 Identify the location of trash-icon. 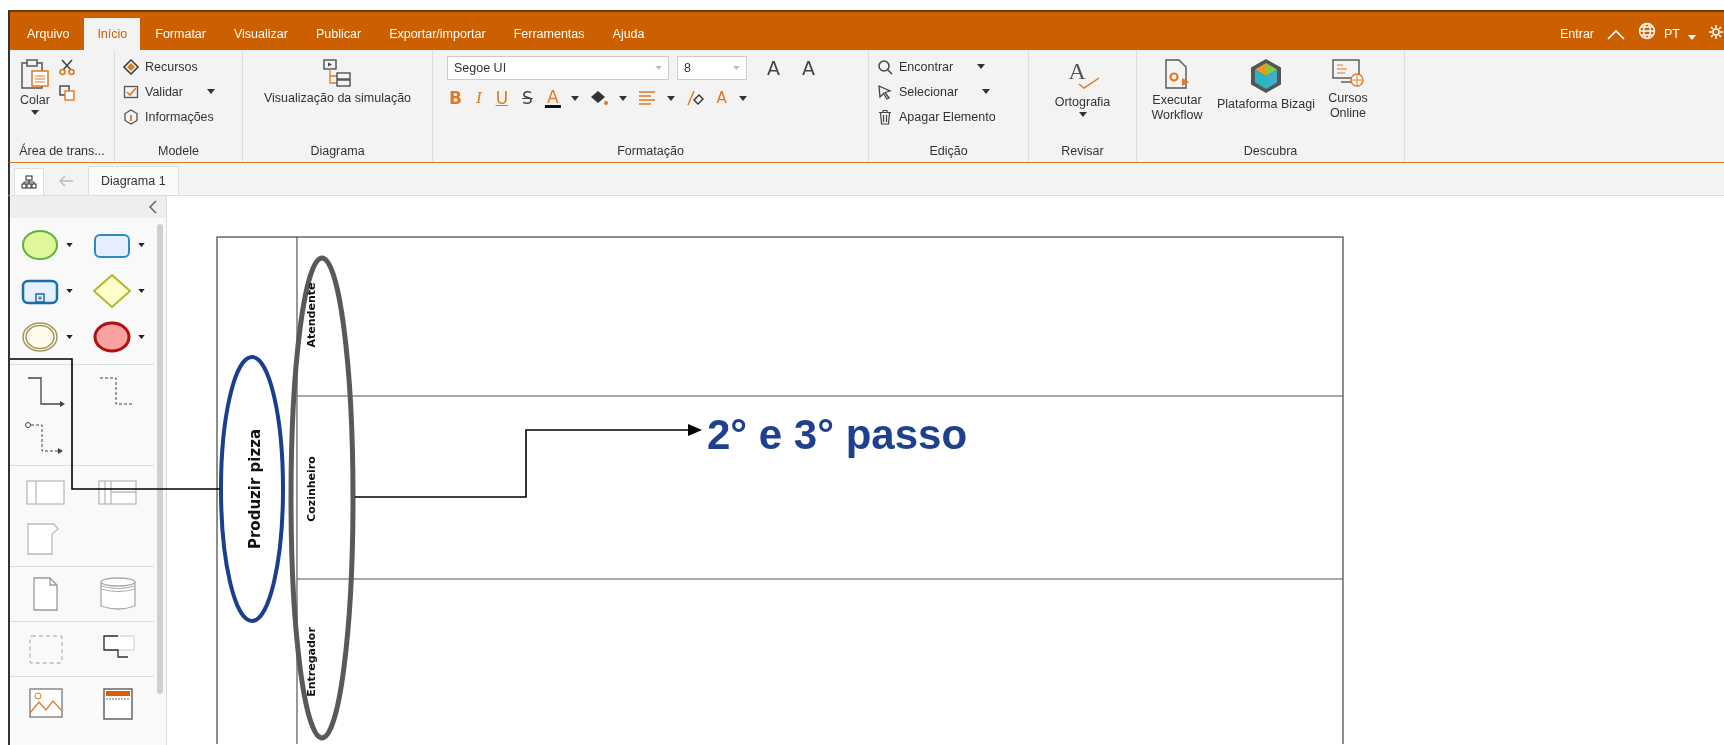
(885, 116).